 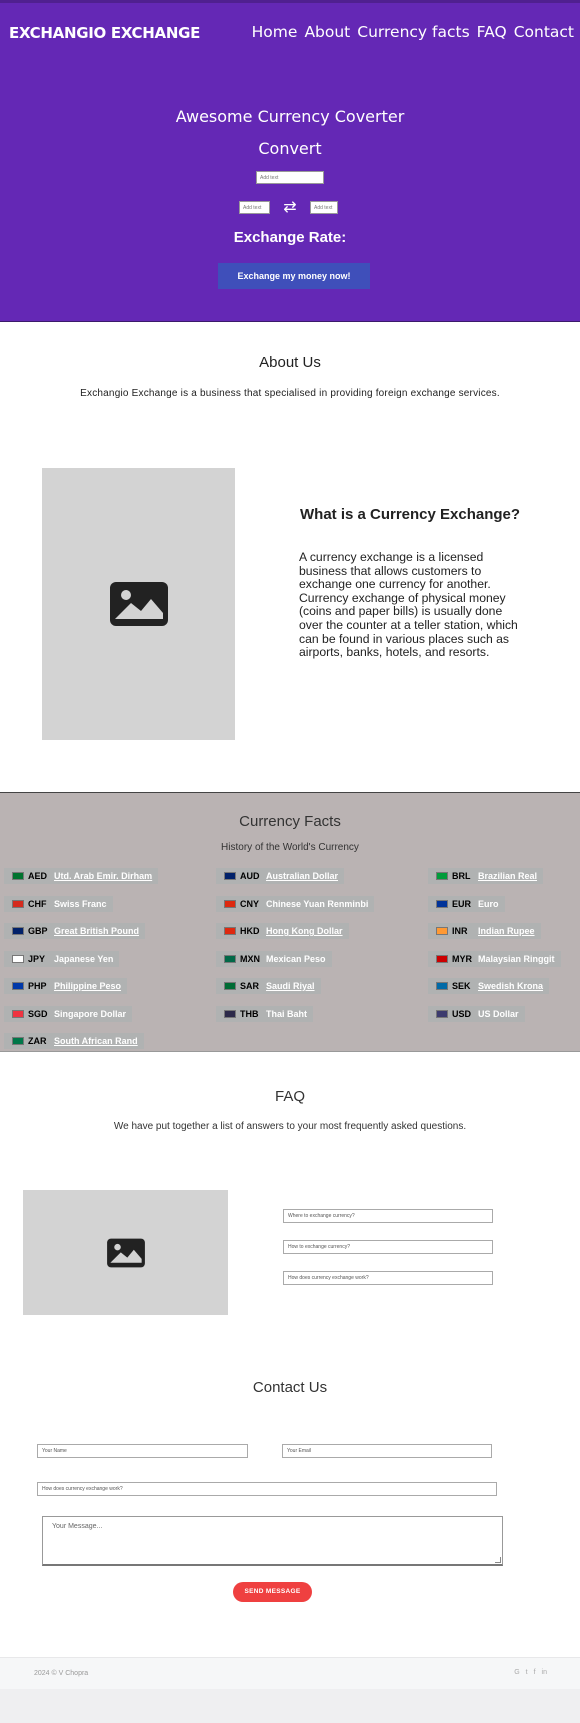 I want to click on send-message-button: SEND MESSAGE, so click(x=272, y=1592).